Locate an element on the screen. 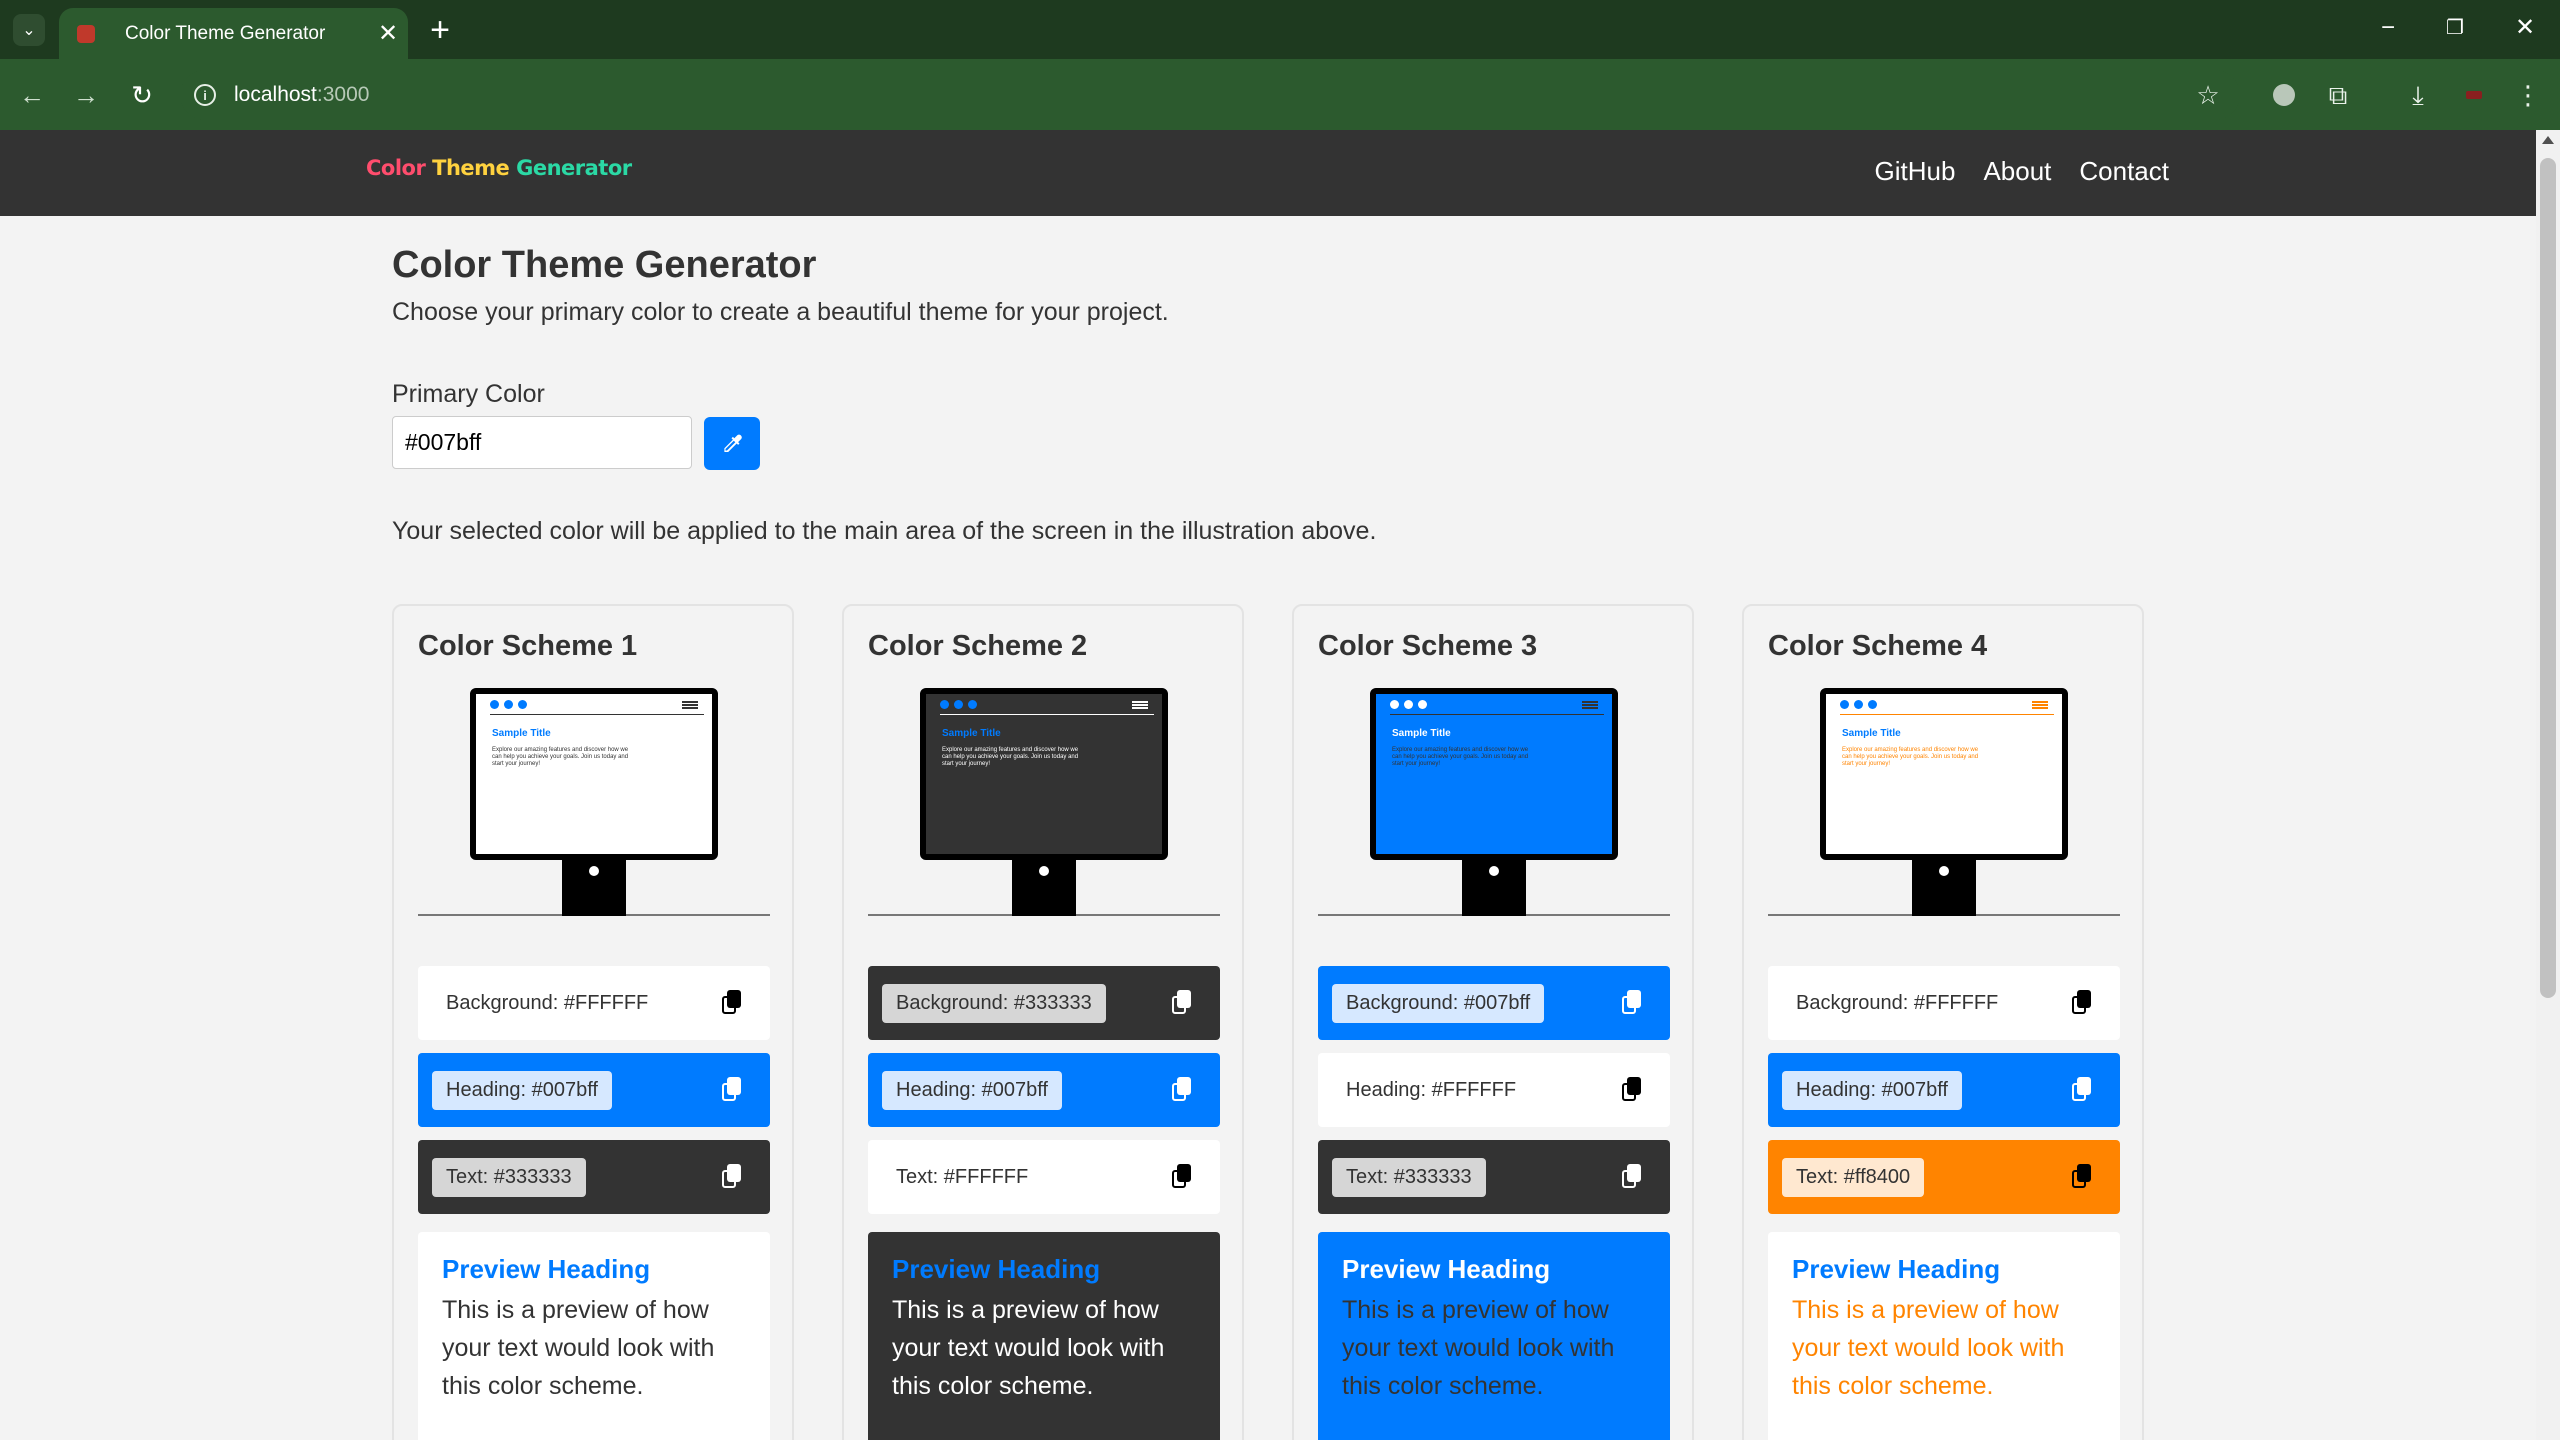 This screenshot has height=1440, width=2560. menu-kebab-icon: ⋮ is located at coordinates (2528, 95).